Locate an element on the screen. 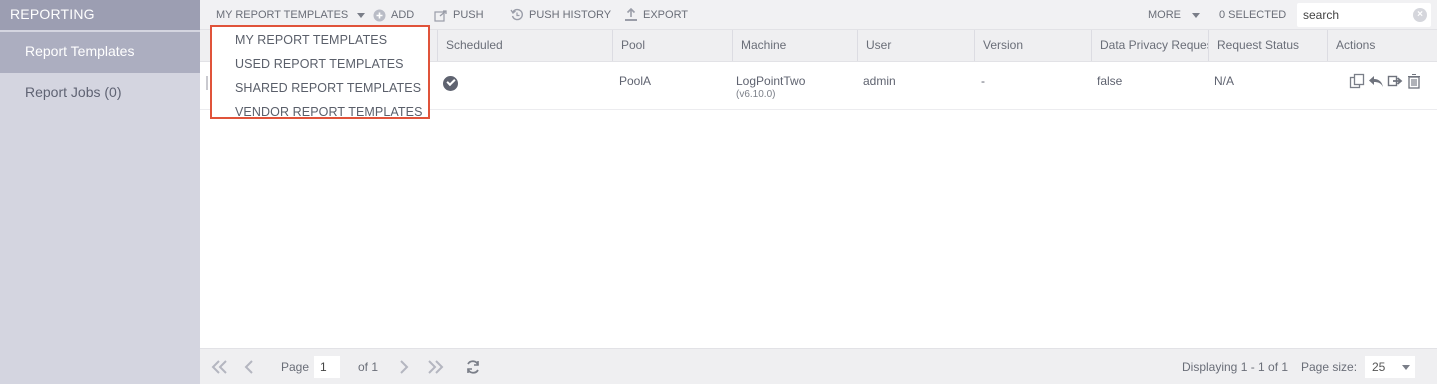 Image resolution: width=1437 pixels, height=384 pixels. refresh-button is located at coordinates (473, 366).